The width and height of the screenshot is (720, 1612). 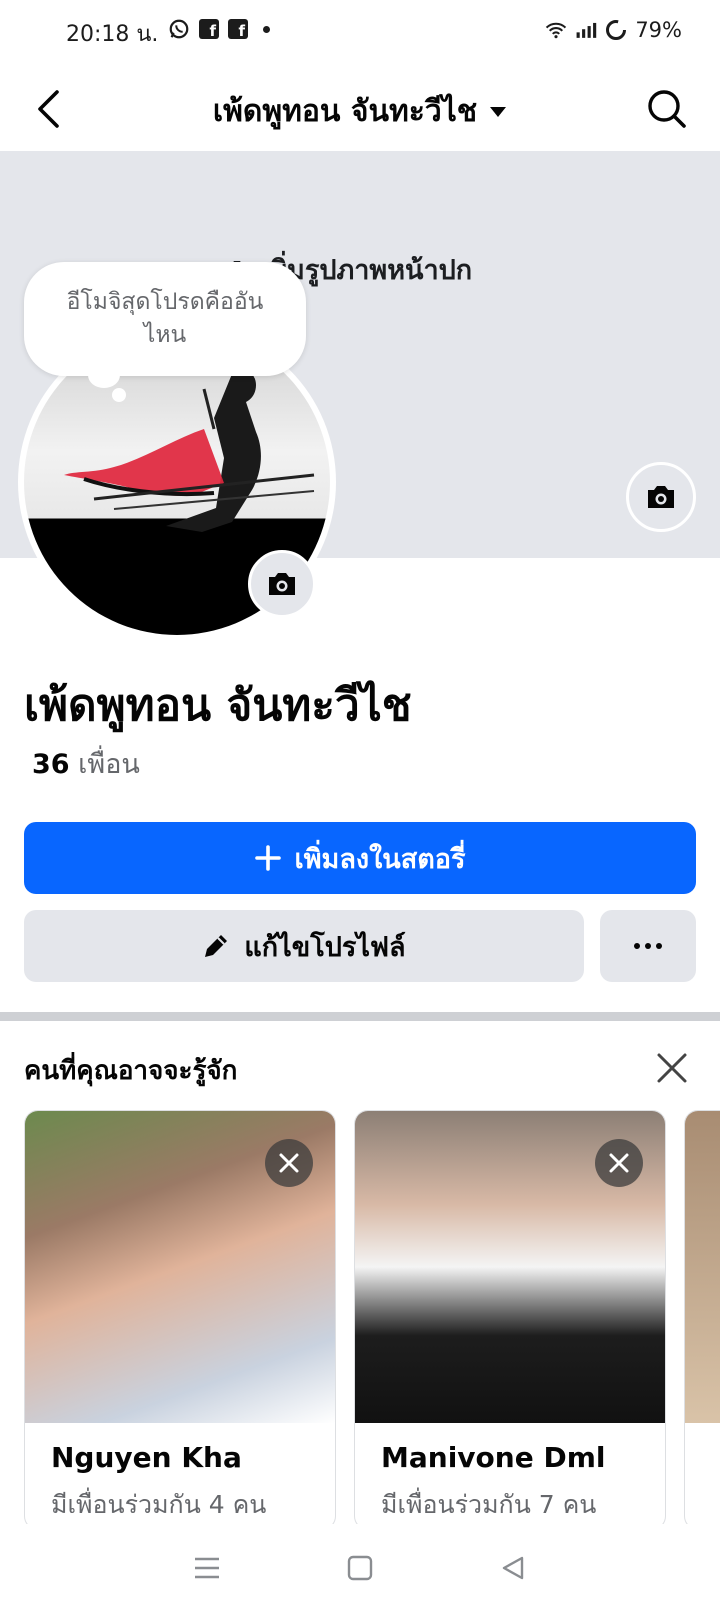 I want to click on status-time: 20:18 น., so click(x=112, y=34).